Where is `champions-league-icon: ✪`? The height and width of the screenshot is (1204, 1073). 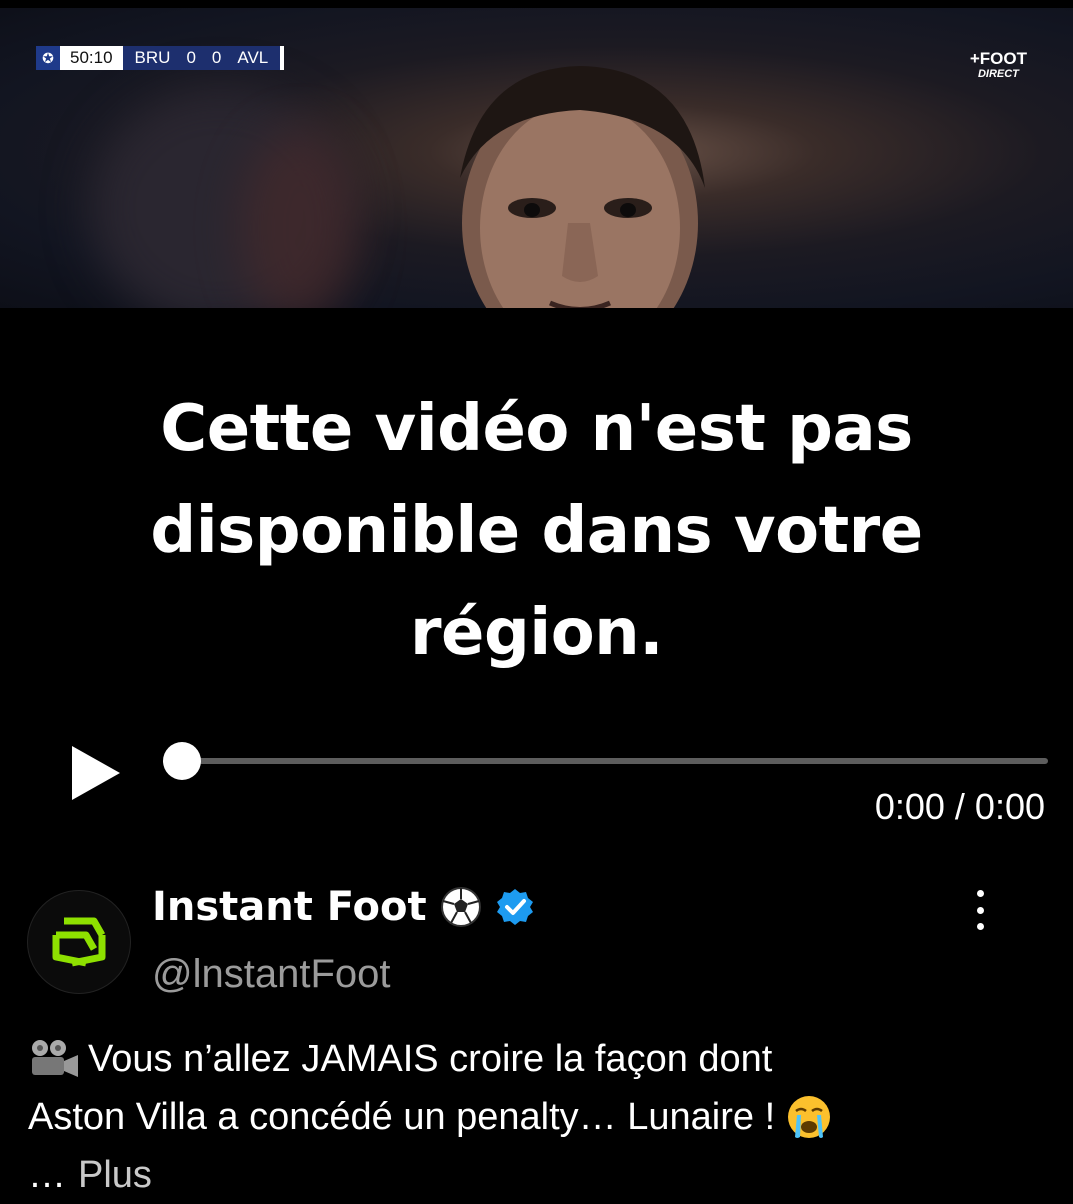 champions-league-icon: ✪ is located at coordinates (48, 58).